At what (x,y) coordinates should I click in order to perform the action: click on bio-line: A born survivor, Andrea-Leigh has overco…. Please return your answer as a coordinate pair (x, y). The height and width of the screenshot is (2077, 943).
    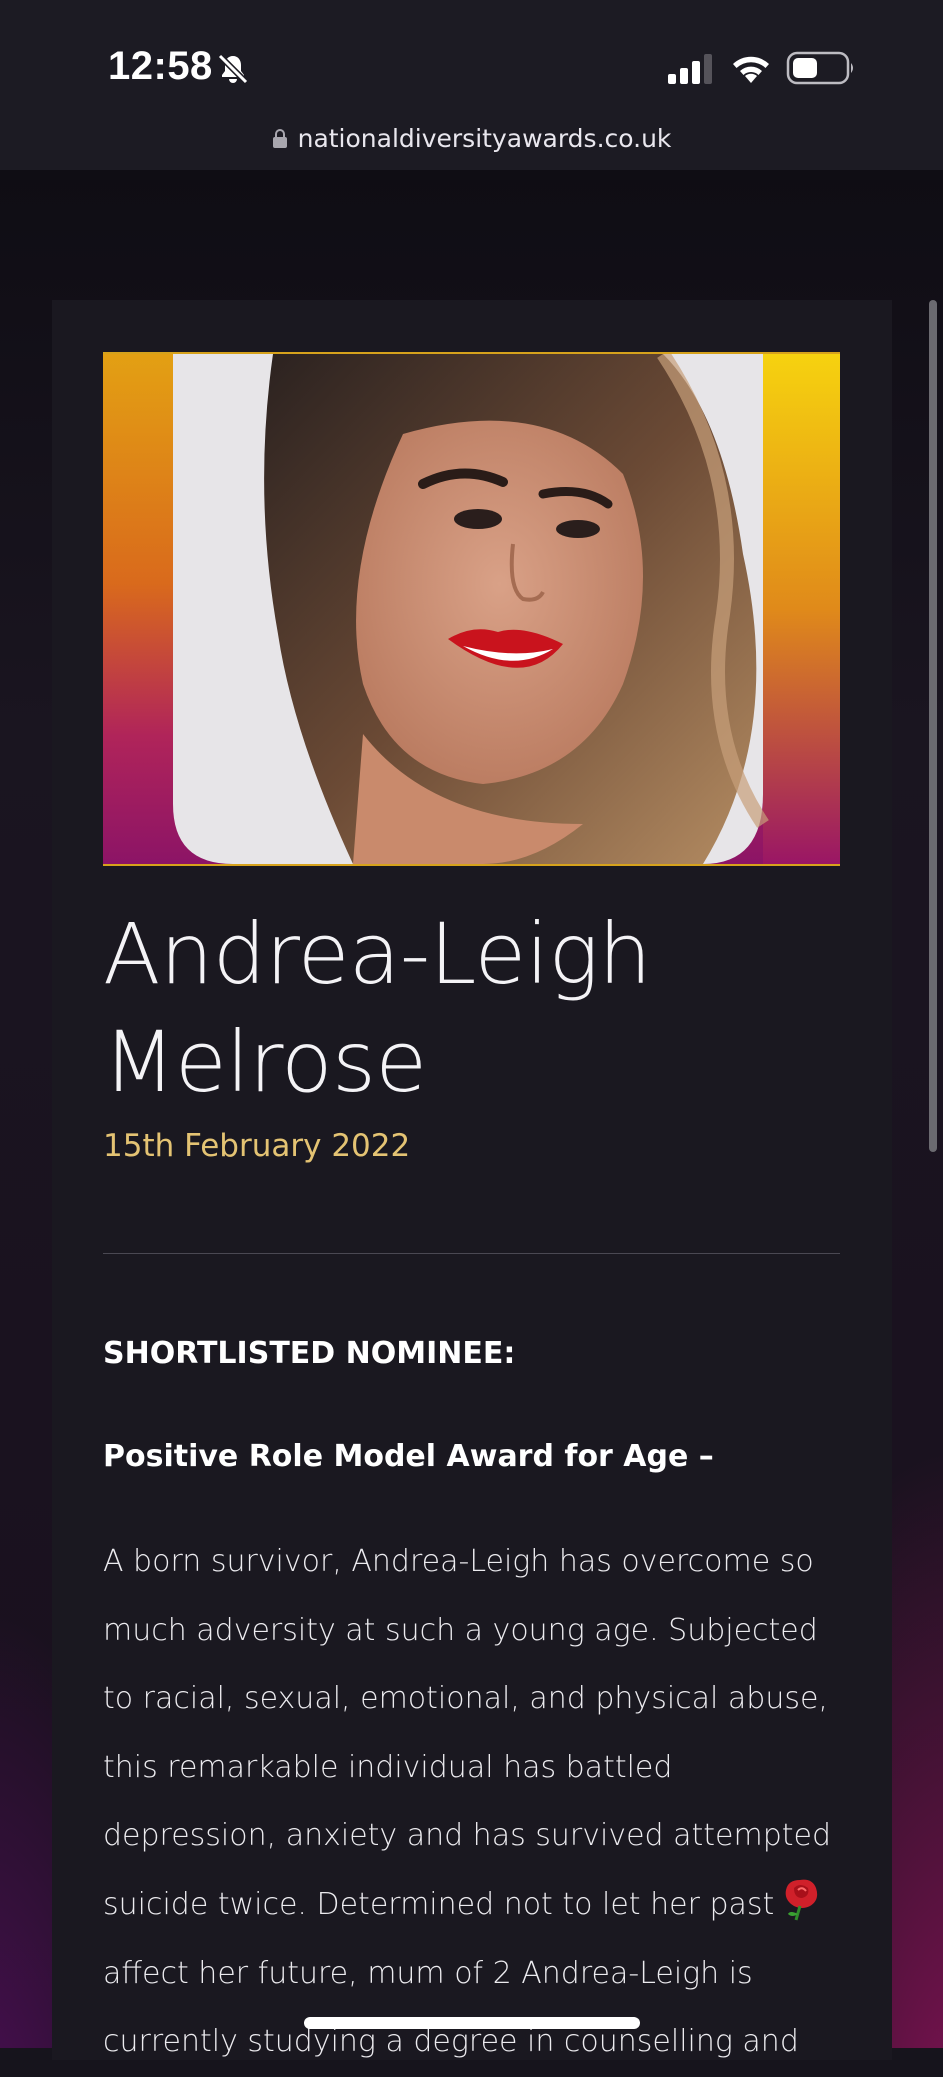
    Looking at the image, I should click on (458, 1561).